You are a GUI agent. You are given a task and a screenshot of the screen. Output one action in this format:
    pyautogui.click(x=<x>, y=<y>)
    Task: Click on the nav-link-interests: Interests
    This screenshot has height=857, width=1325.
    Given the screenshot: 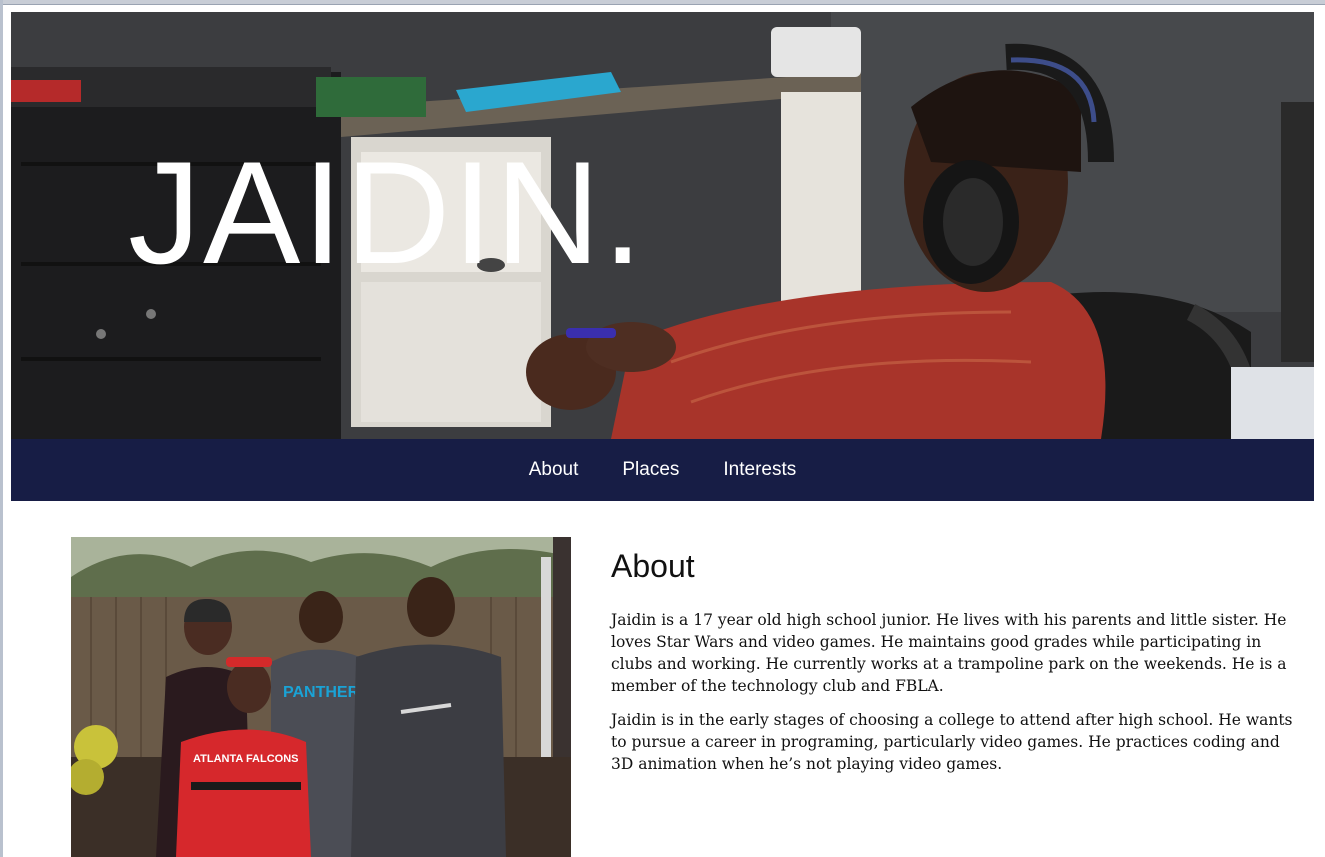 What is the action you would take?
    pyautogui.click(x=759, y=470)
    